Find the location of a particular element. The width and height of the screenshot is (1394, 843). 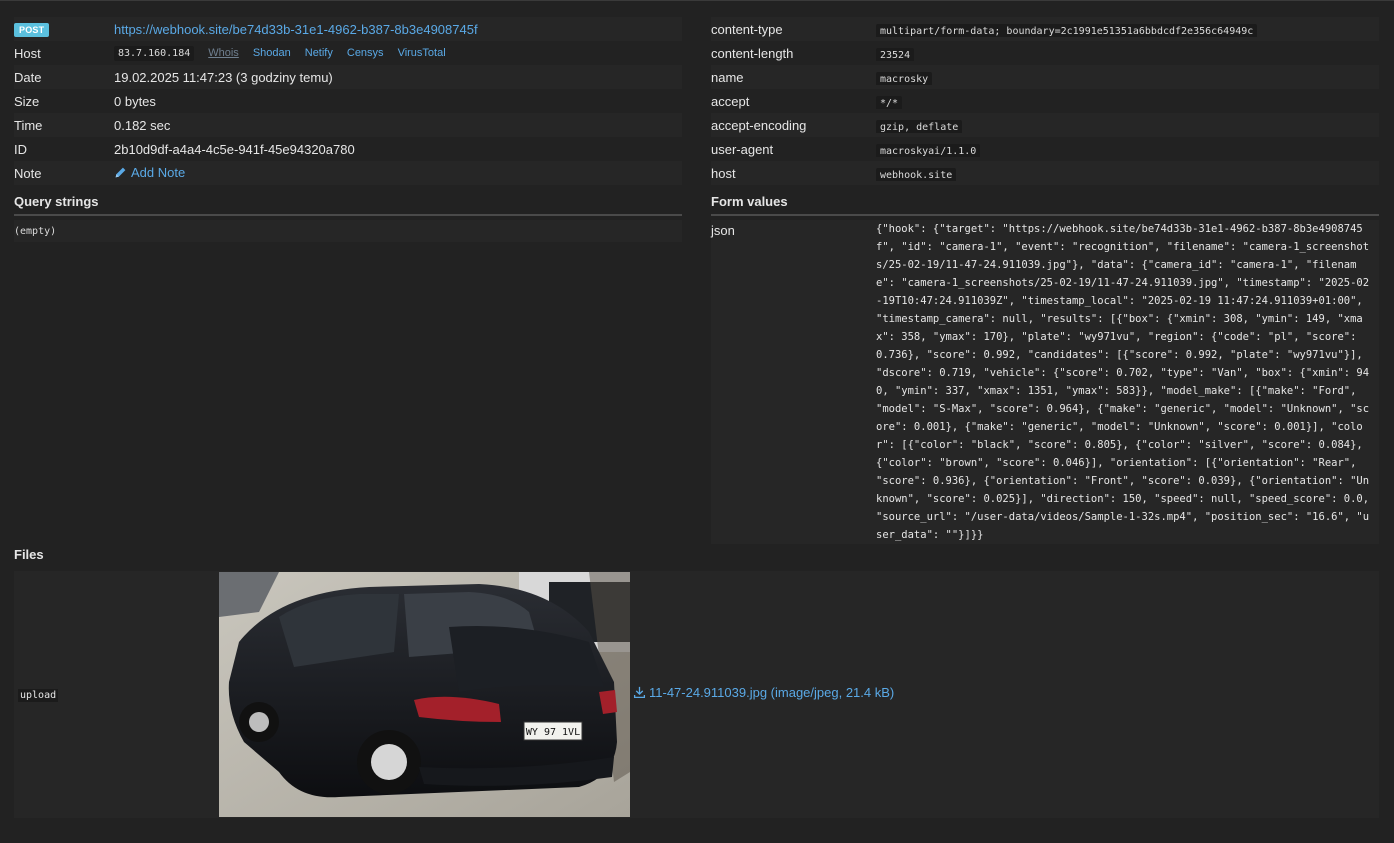

header-value: 23524 is located at coordinates (895, 54).